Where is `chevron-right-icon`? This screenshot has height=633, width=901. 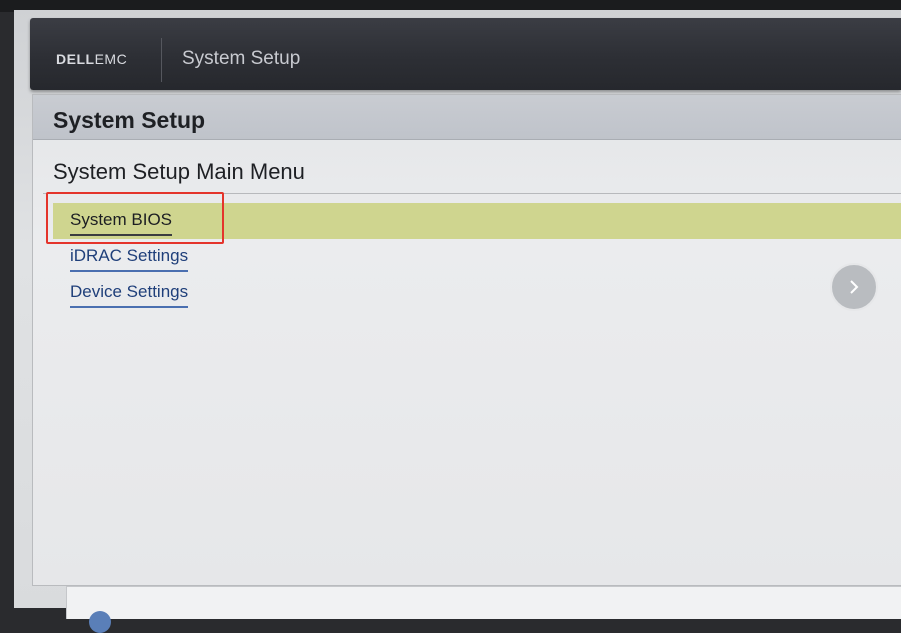 chevron-right-icon is located at coordinates (854, 287).